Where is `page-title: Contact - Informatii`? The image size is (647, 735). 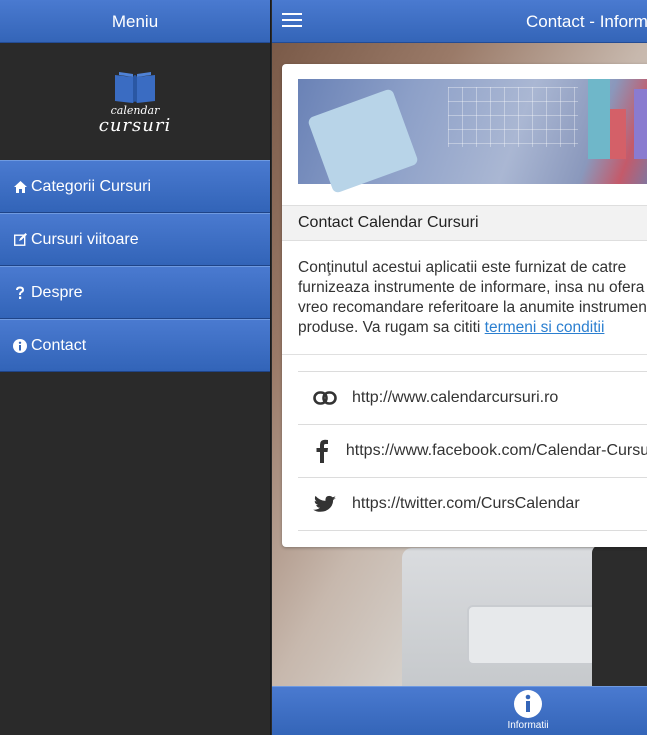 page-title: Contact - Informatii is located at coordinates (586, 21).